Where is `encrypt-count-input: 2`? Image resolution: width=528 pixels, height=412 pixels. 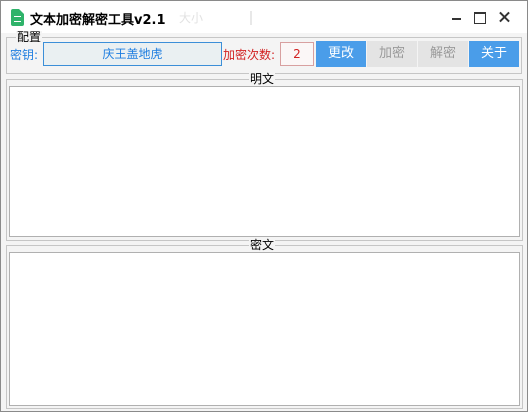 encrypt-count-input: 2 is located at coordinates (297, 54).